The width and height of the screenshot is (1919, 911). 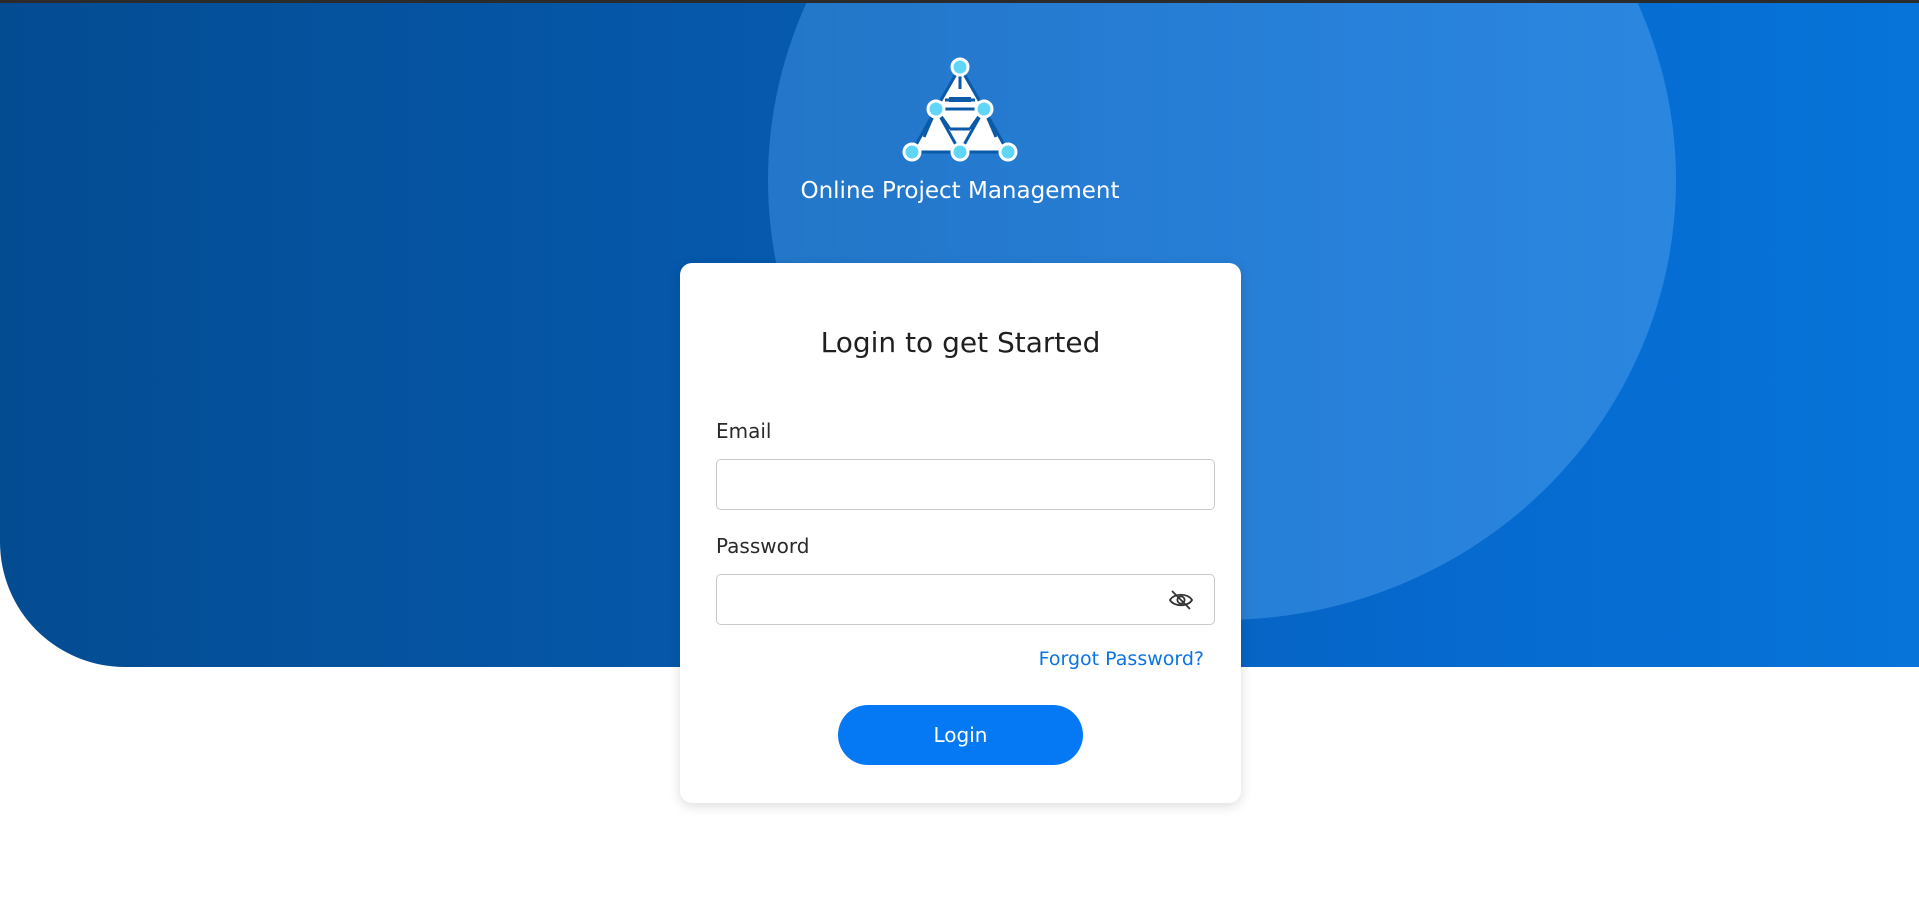 I want to click on email-input, so click(x=965, y=484).